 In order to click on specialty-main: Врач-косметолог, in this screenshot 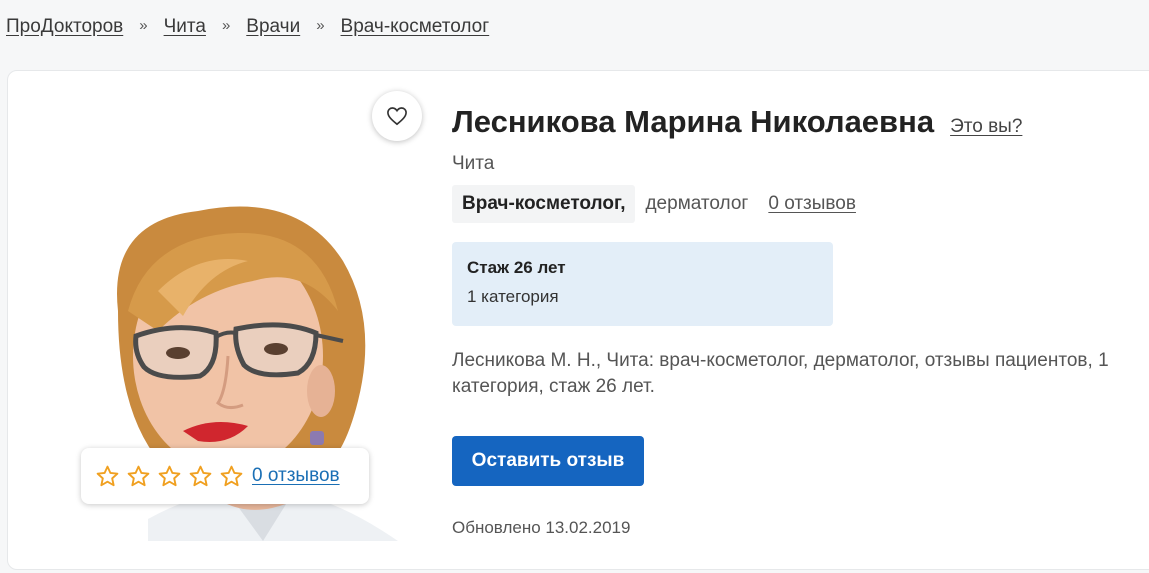, I will do `click(544, 204)`.